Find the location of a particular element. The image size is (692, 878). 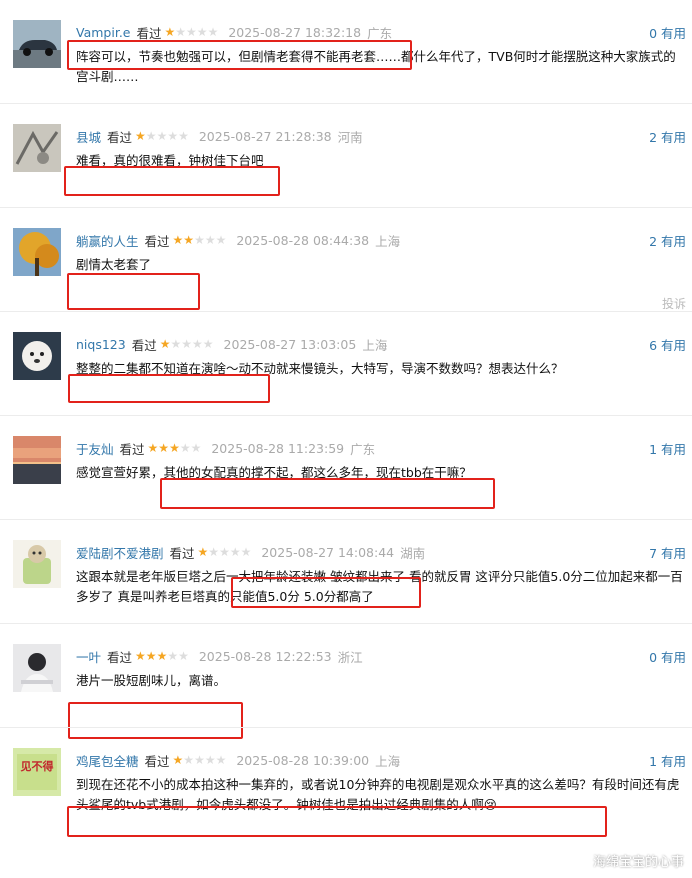

username-link: 躺赢的人生 is located at coordinates (107, 240).